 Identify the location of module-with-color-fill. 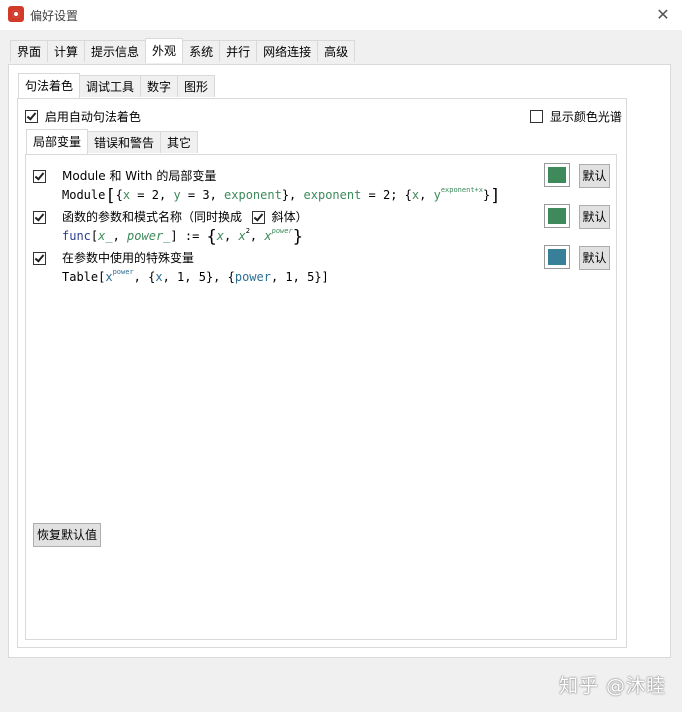
(557, 175).